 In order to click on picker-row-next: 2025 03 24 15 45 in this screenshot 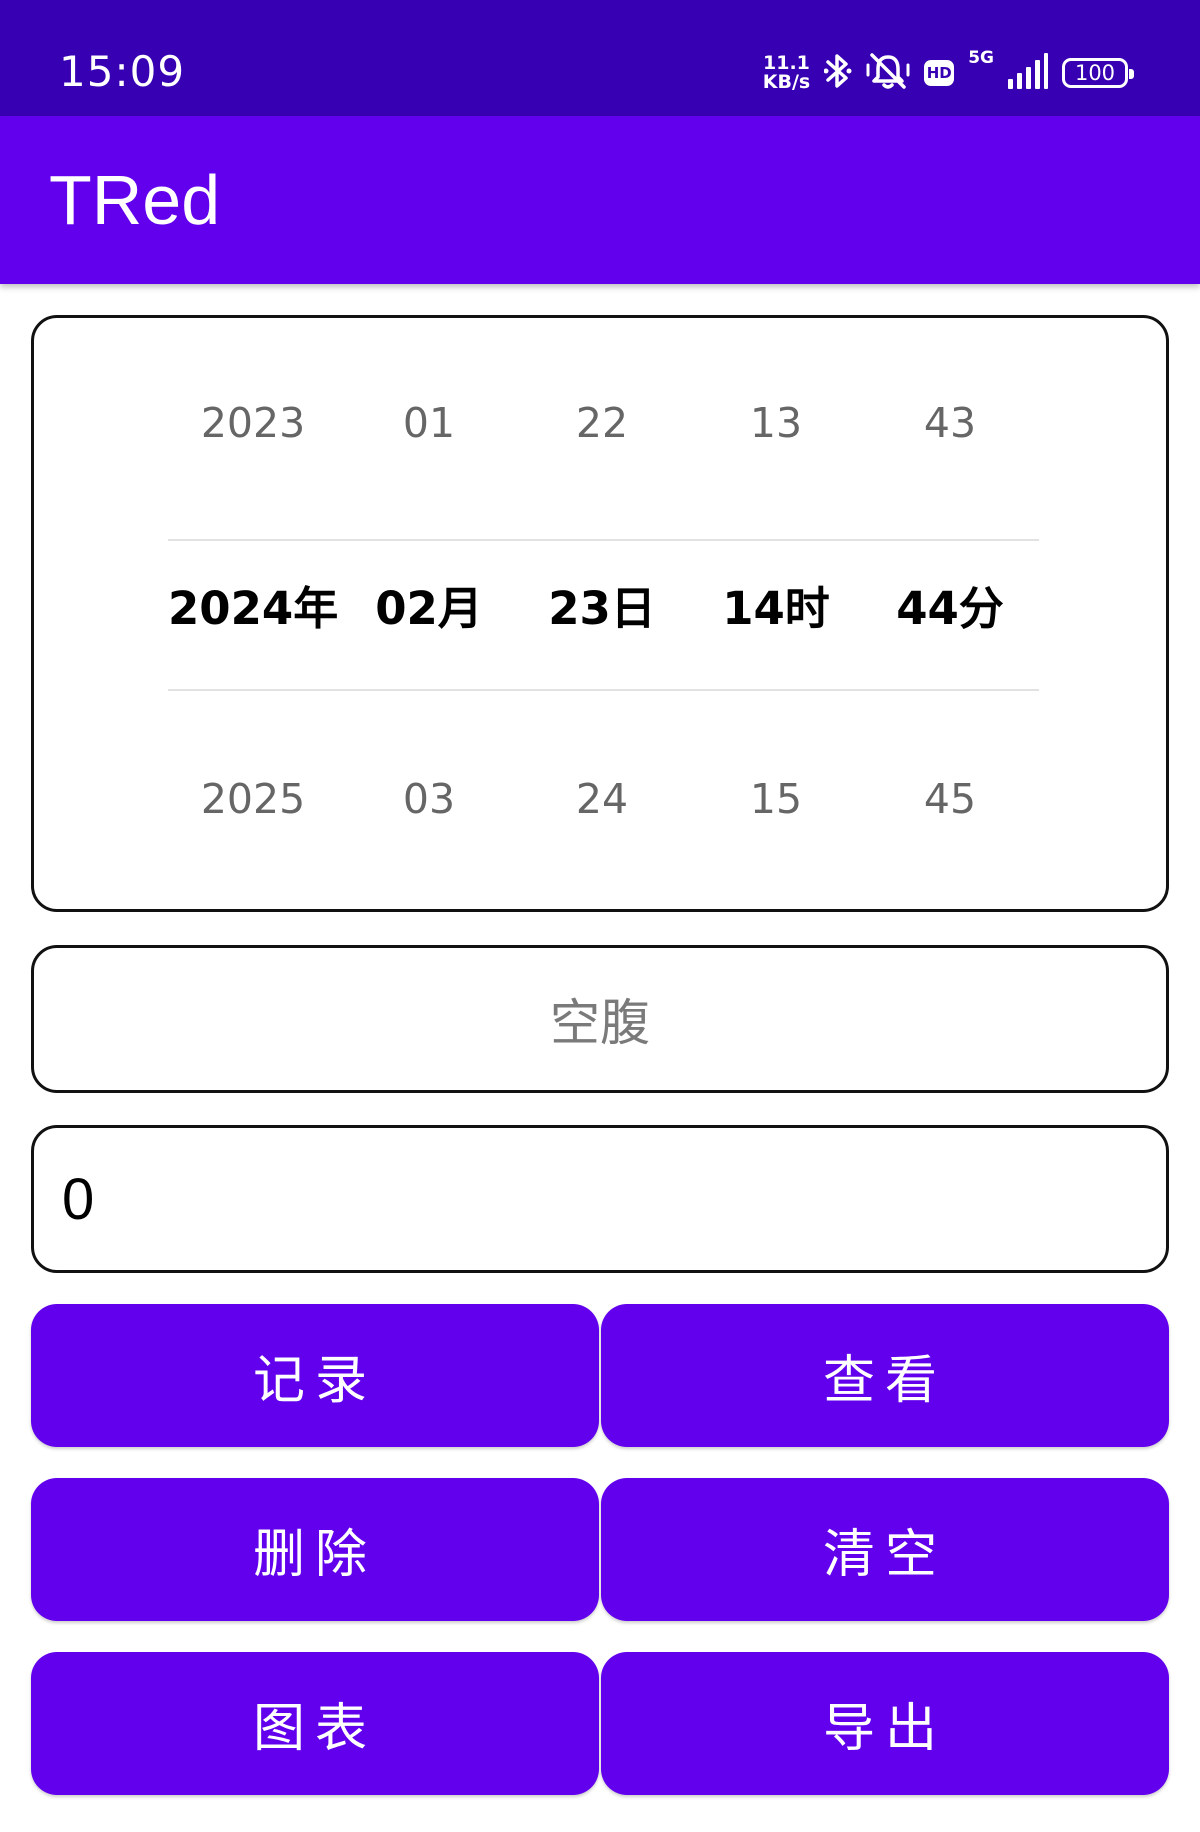, I will do `click(600, 799)`.